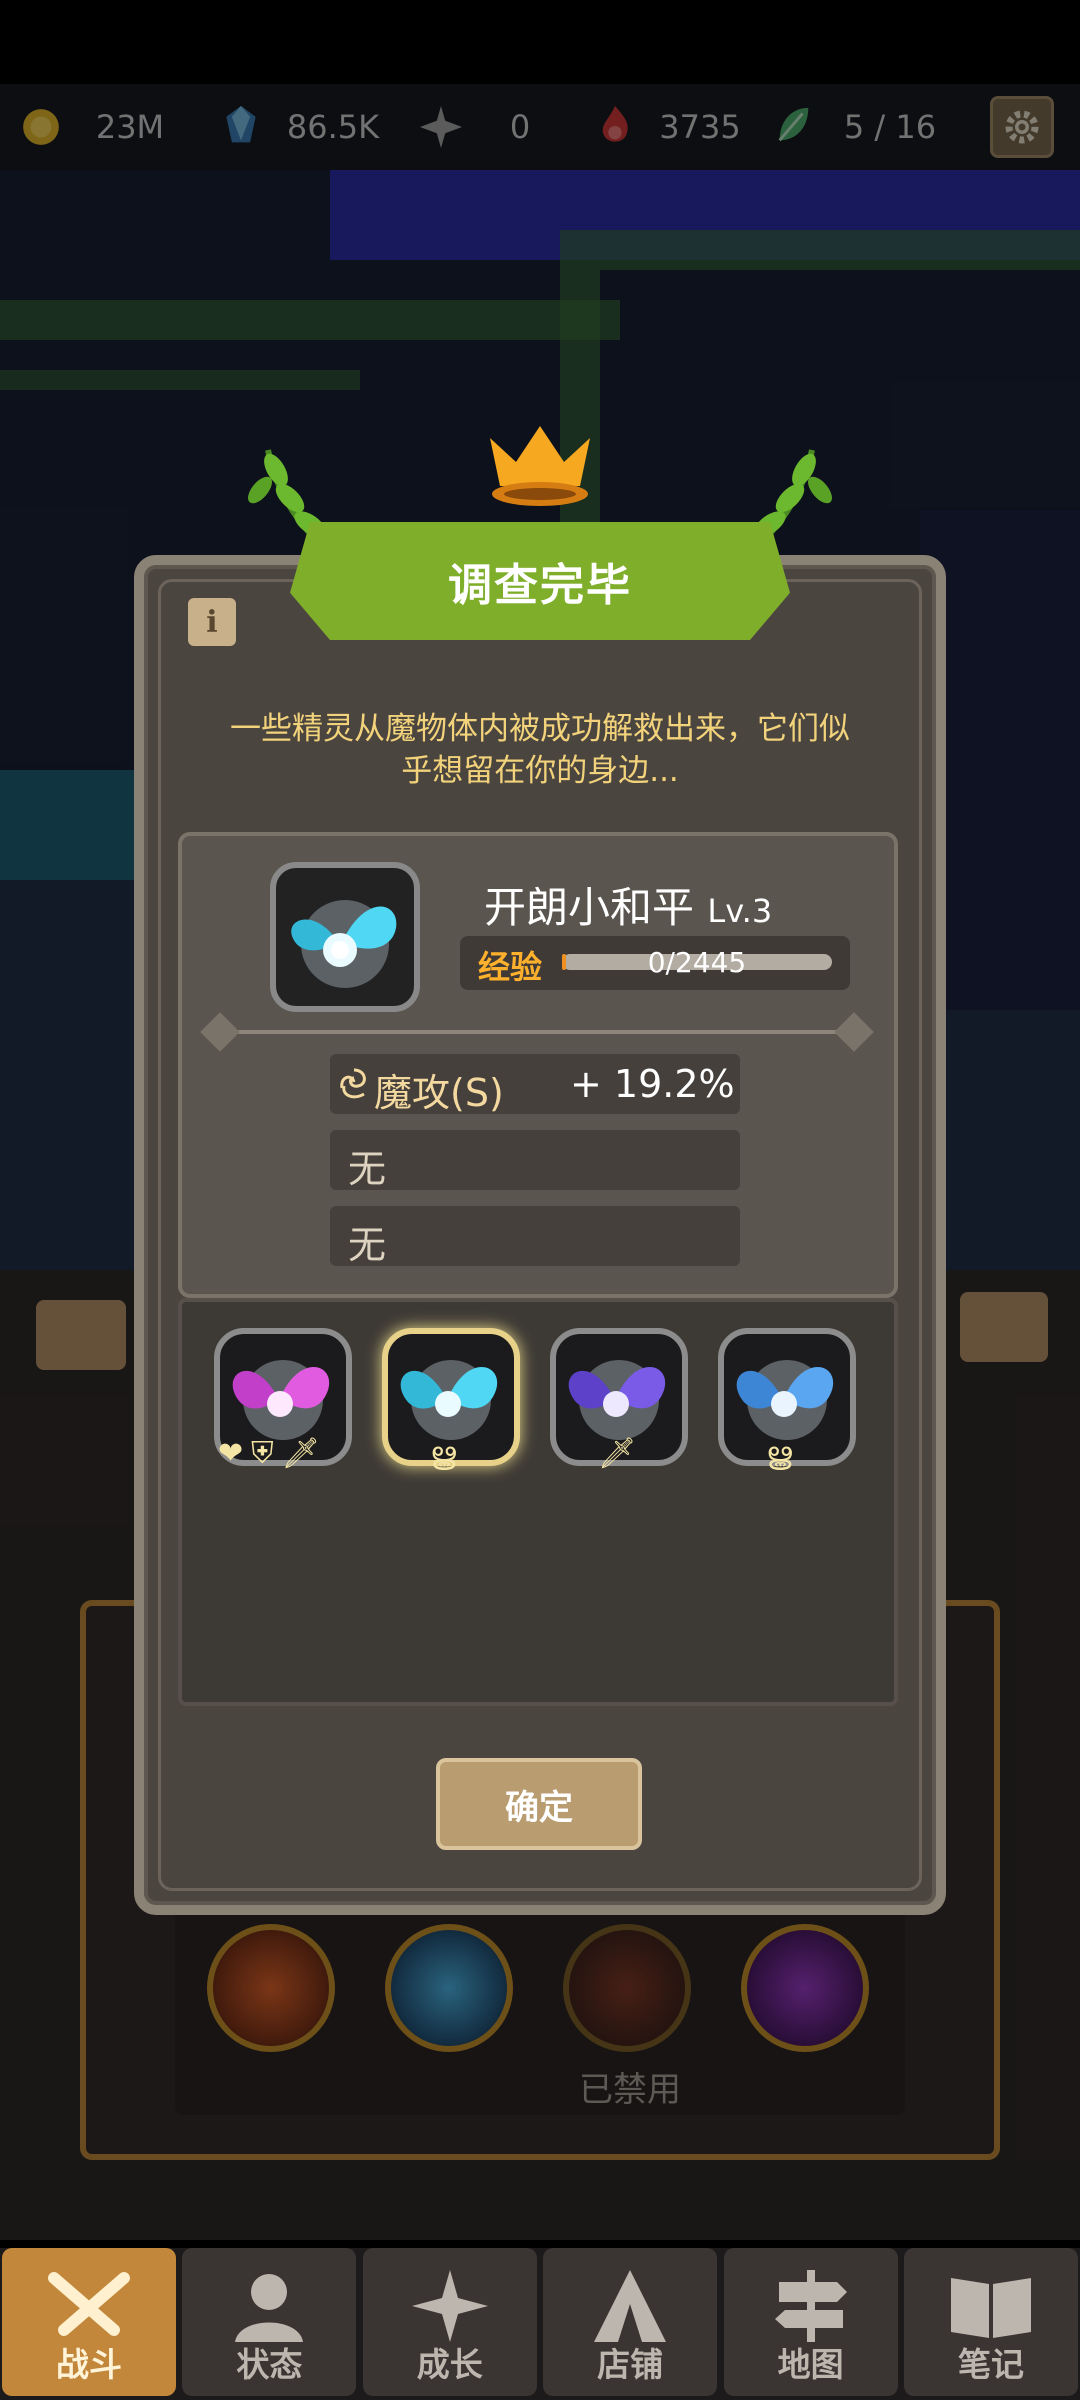 The height and width of the screenshot is (2400, 1080). Describe the element at coordinates (367, 1169) in the screenshot. I see `stat-2-name: 无` at that location.